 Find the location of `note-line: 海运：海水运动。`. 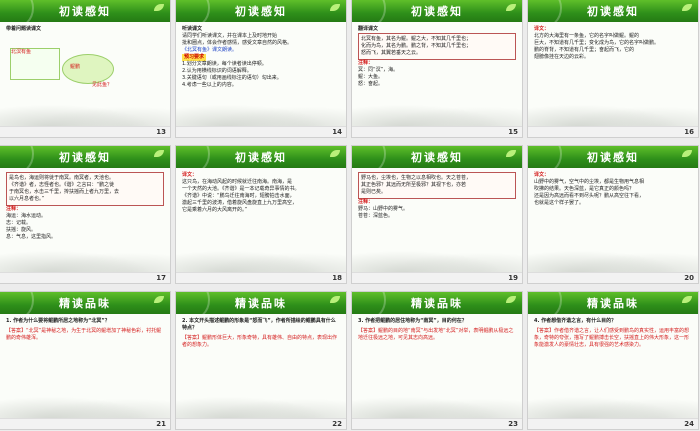

note-line: 海运：海水运动。 is located at coordinates (26, 216).